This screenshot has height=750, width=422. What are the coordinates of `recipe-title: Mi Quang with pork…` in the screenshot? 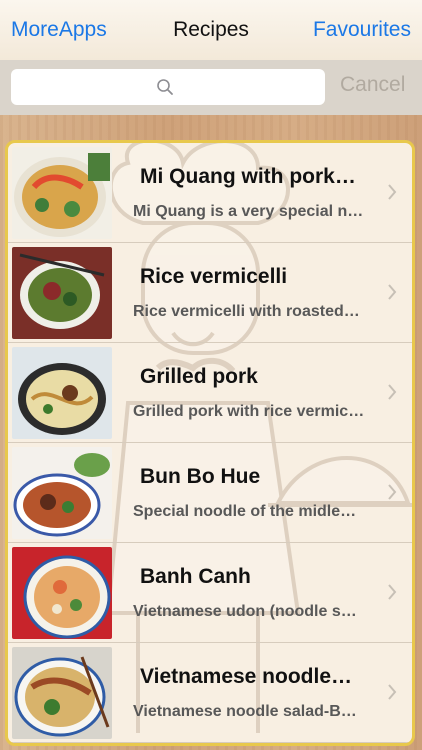 It's located at (248, 176).